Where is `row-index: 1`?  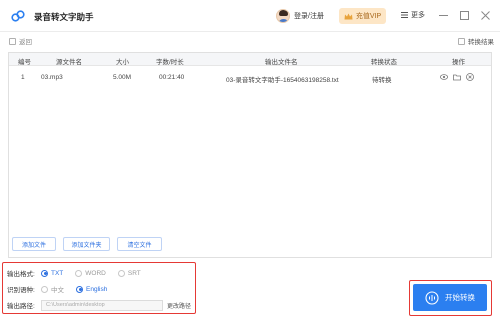 row-index: 1 is located at coordinates (23, 77).